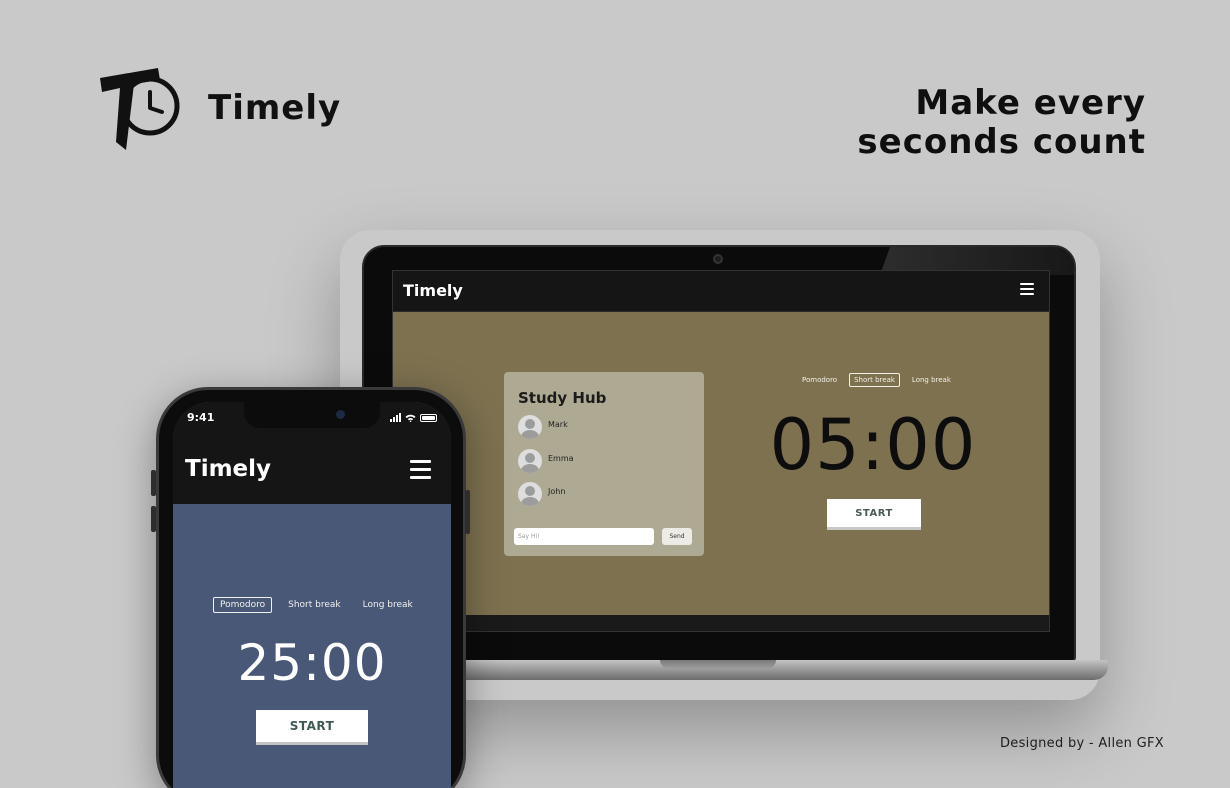  Describe the element at coordinates (312, 453) in the screenshot. I see `phone-navbar: 9:41 Timely` at that location.